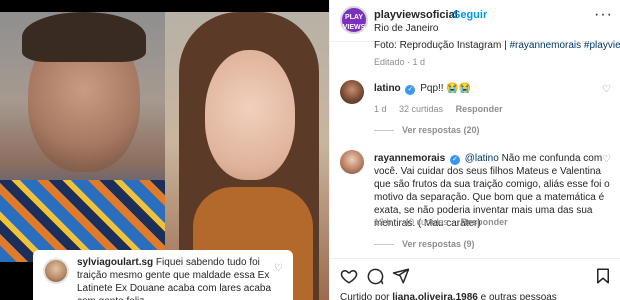 The height and width of the screenshot is (300, 620). Describe the element at coordinates (84, 37) in the screenshot. I see `man-hair` at that location.